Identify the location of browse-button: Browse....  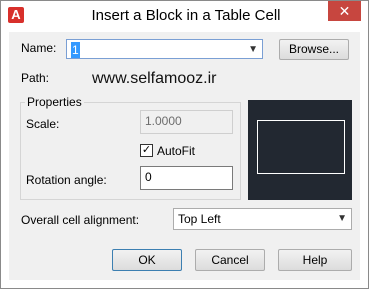
(314, 49).